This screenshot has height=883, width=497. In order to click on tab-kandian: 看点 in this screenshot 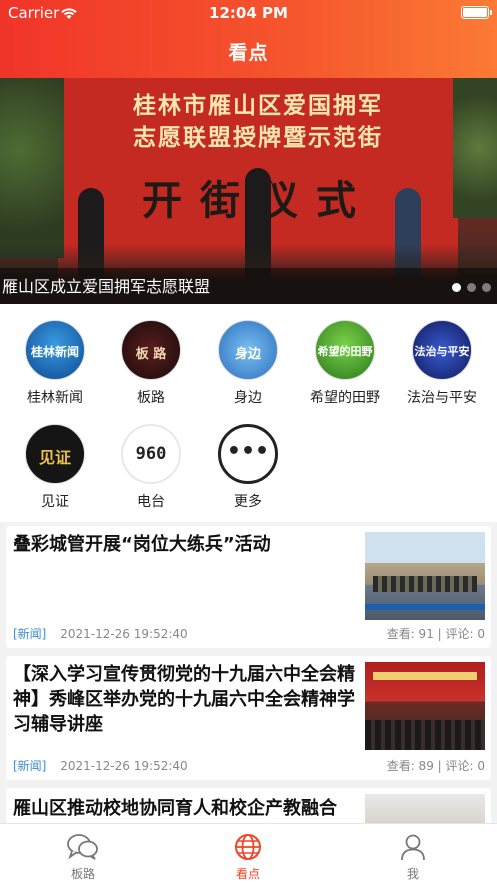, I will do `click(248, 857)`.